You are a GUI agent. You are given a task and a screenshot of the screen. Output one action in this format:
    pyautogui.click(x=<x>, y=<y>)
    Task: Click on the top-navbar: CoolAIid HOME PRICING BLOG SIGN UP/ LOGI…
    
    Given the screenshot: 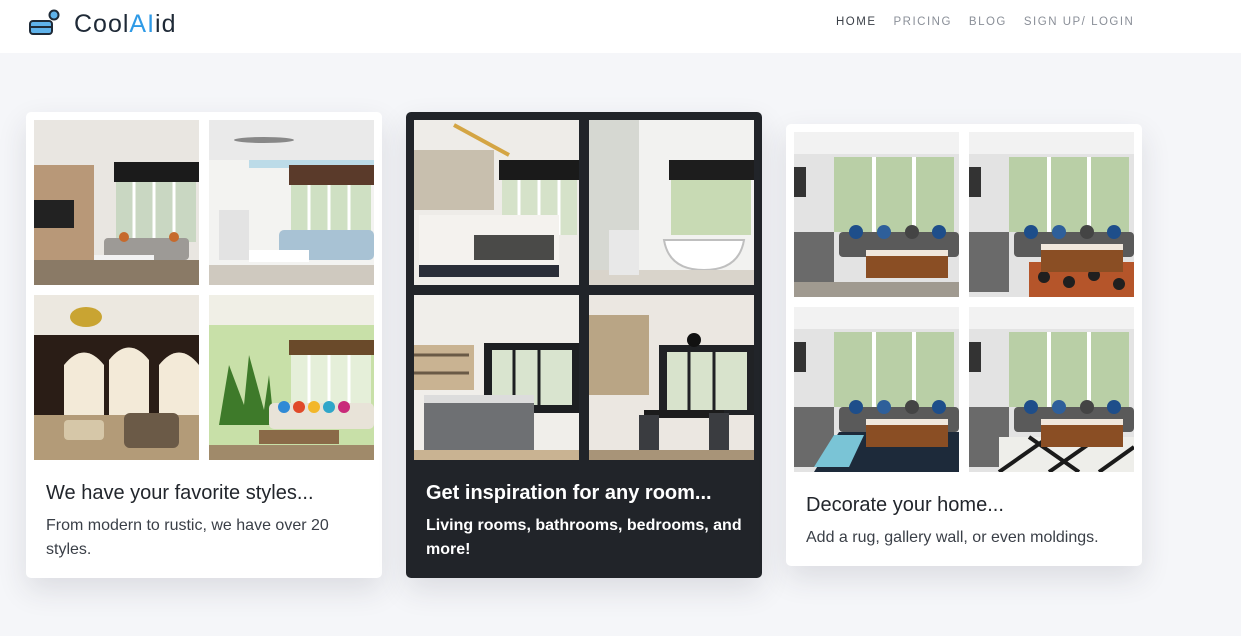 What is the action you would take?
    pyautogui.click(x=620, y=26)
    